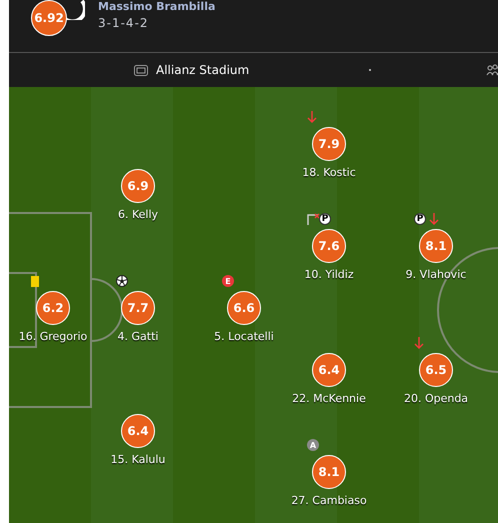 Image resolution: width=498 pixels, height=523 pixels. What do you see at coordinates (138, 214) in the screenshot?
I see `player-name: 6. Kelly` at bounding box center [138, 214].